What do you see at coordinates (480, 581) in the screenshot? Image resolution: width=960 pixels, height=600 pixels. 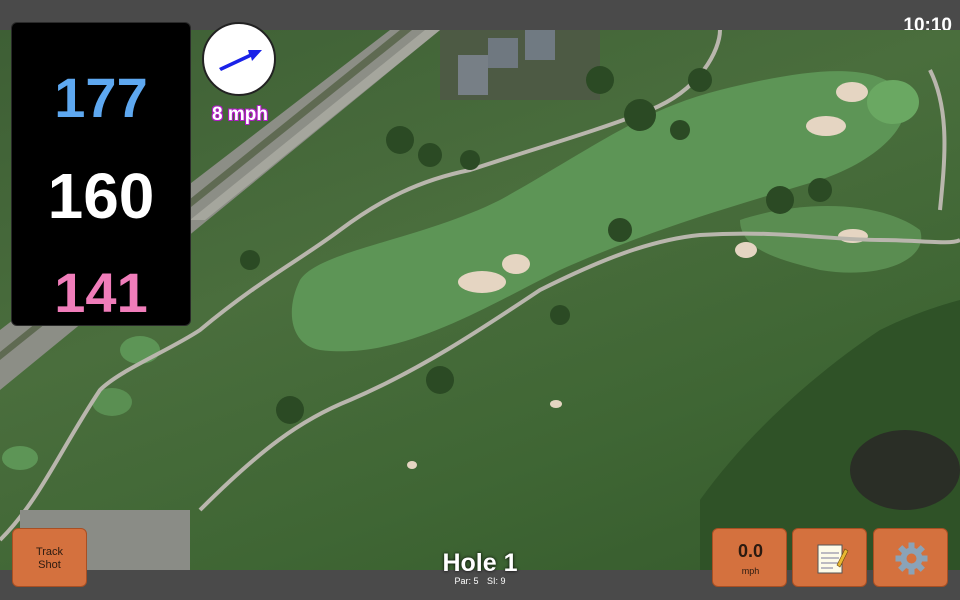 I see `hole-info: Par: 5 SI: 9` at bounding box center [480, 581].